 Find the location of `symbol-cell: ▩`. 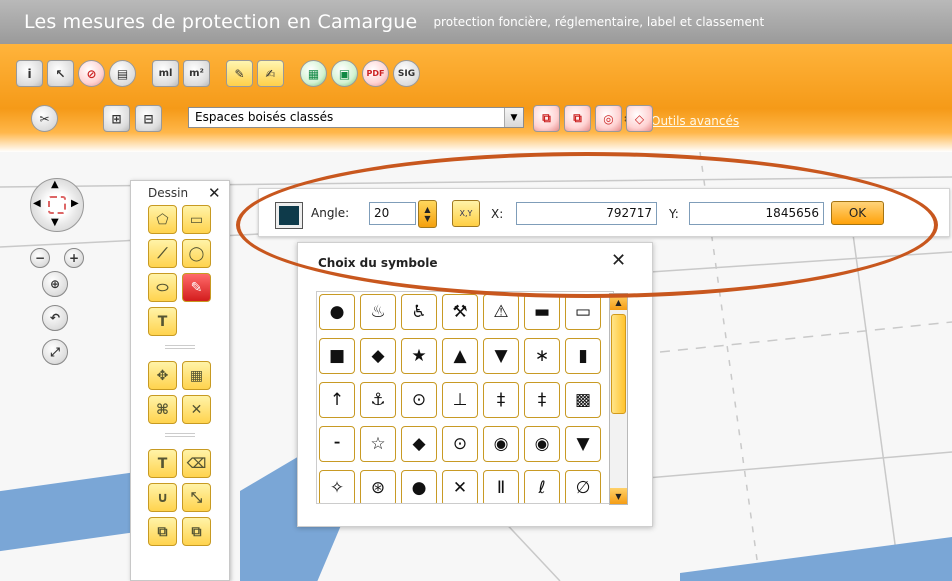

symbol-cell: ▩ is located at coordinates (583, 400).